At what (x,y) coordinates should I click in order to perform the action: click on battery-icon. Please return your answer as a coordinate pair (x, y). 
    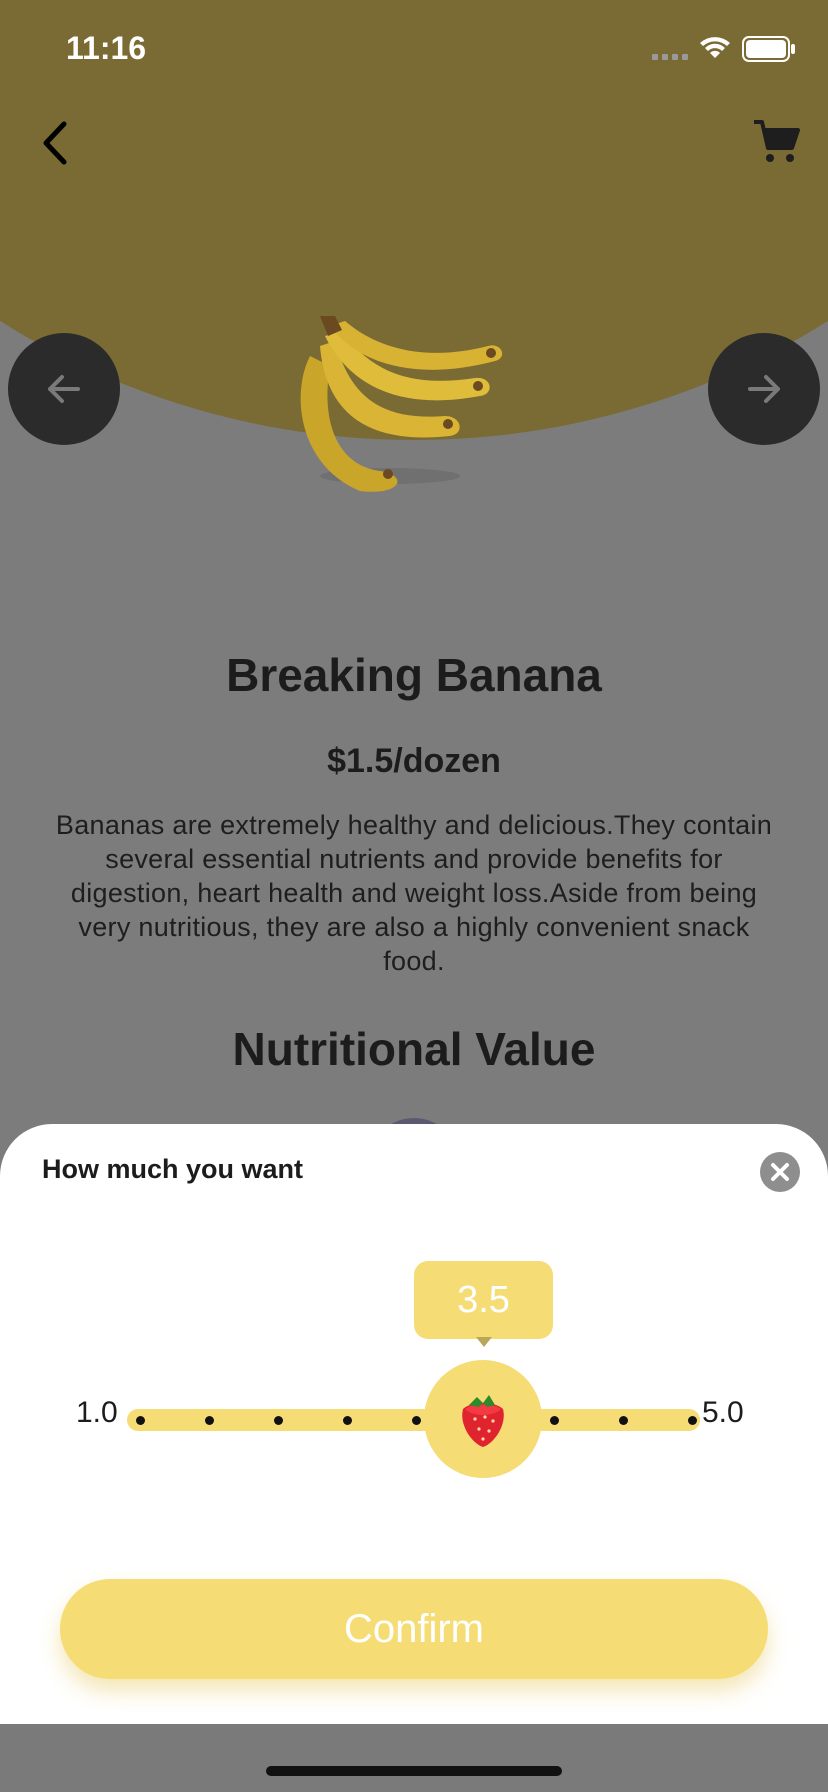
    Looking at the image, I should click on (768, 49).